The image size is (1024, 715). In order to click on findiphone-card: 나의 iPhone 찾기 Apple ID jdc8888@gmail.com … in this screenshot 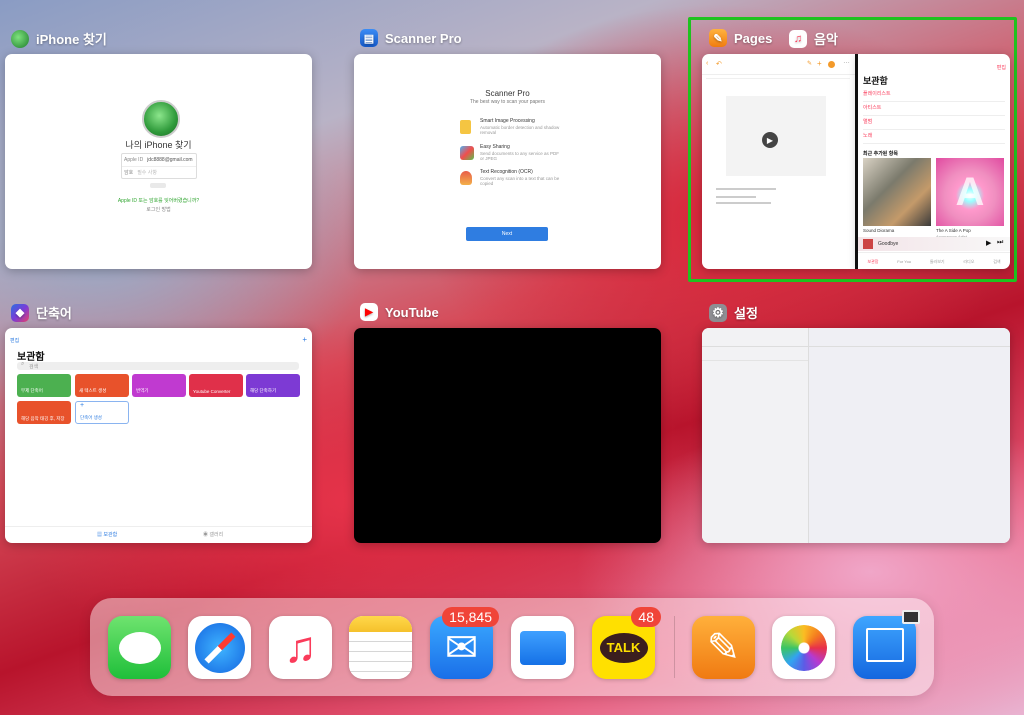, I will do `click(158, 161)`.